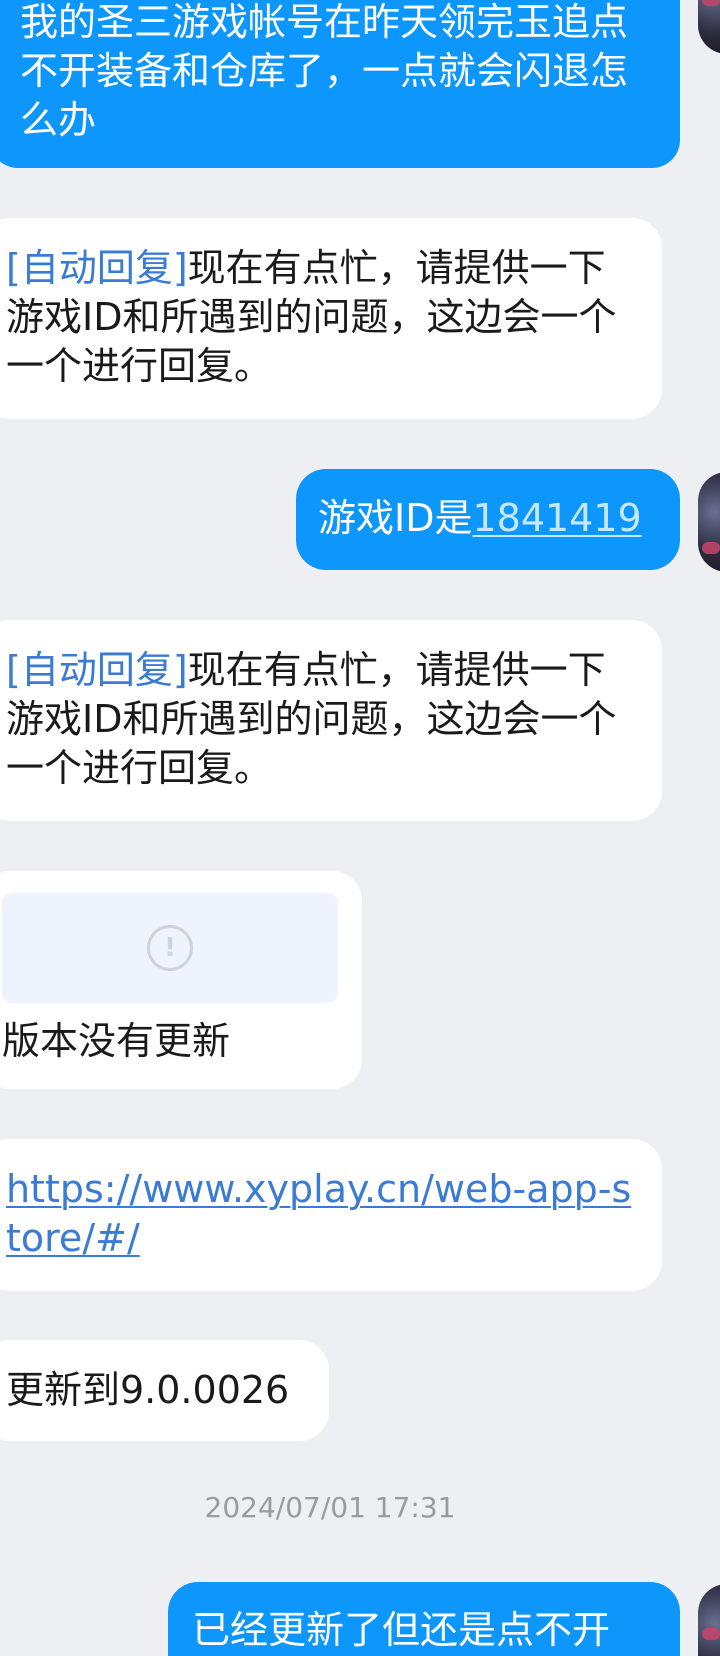  Describe the element at coordinates (556, 518) in the screenshot. I see `game-id-link: 1841419` at that location.